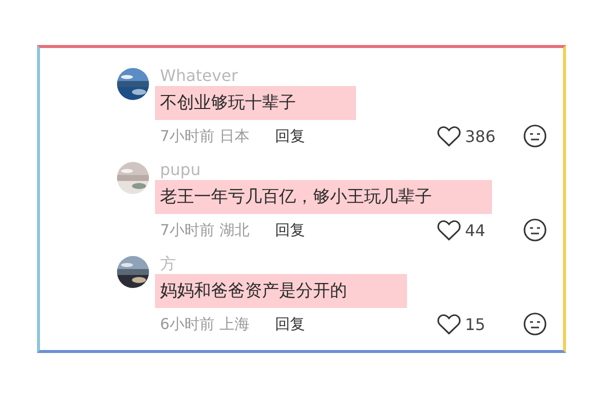 The height and width of the screenshot is (401, 600). What do you see at coordinates (168, 264) in the screenshot?
I see `username: 方` at bounding box center [168, 264].